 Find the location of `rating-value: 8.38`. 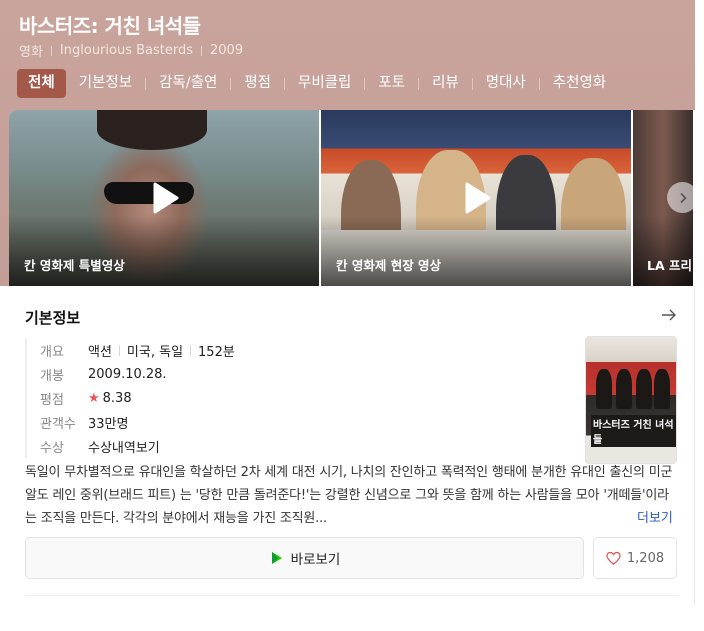

rating-value: 8.38 is located at coordinates (117, 398).